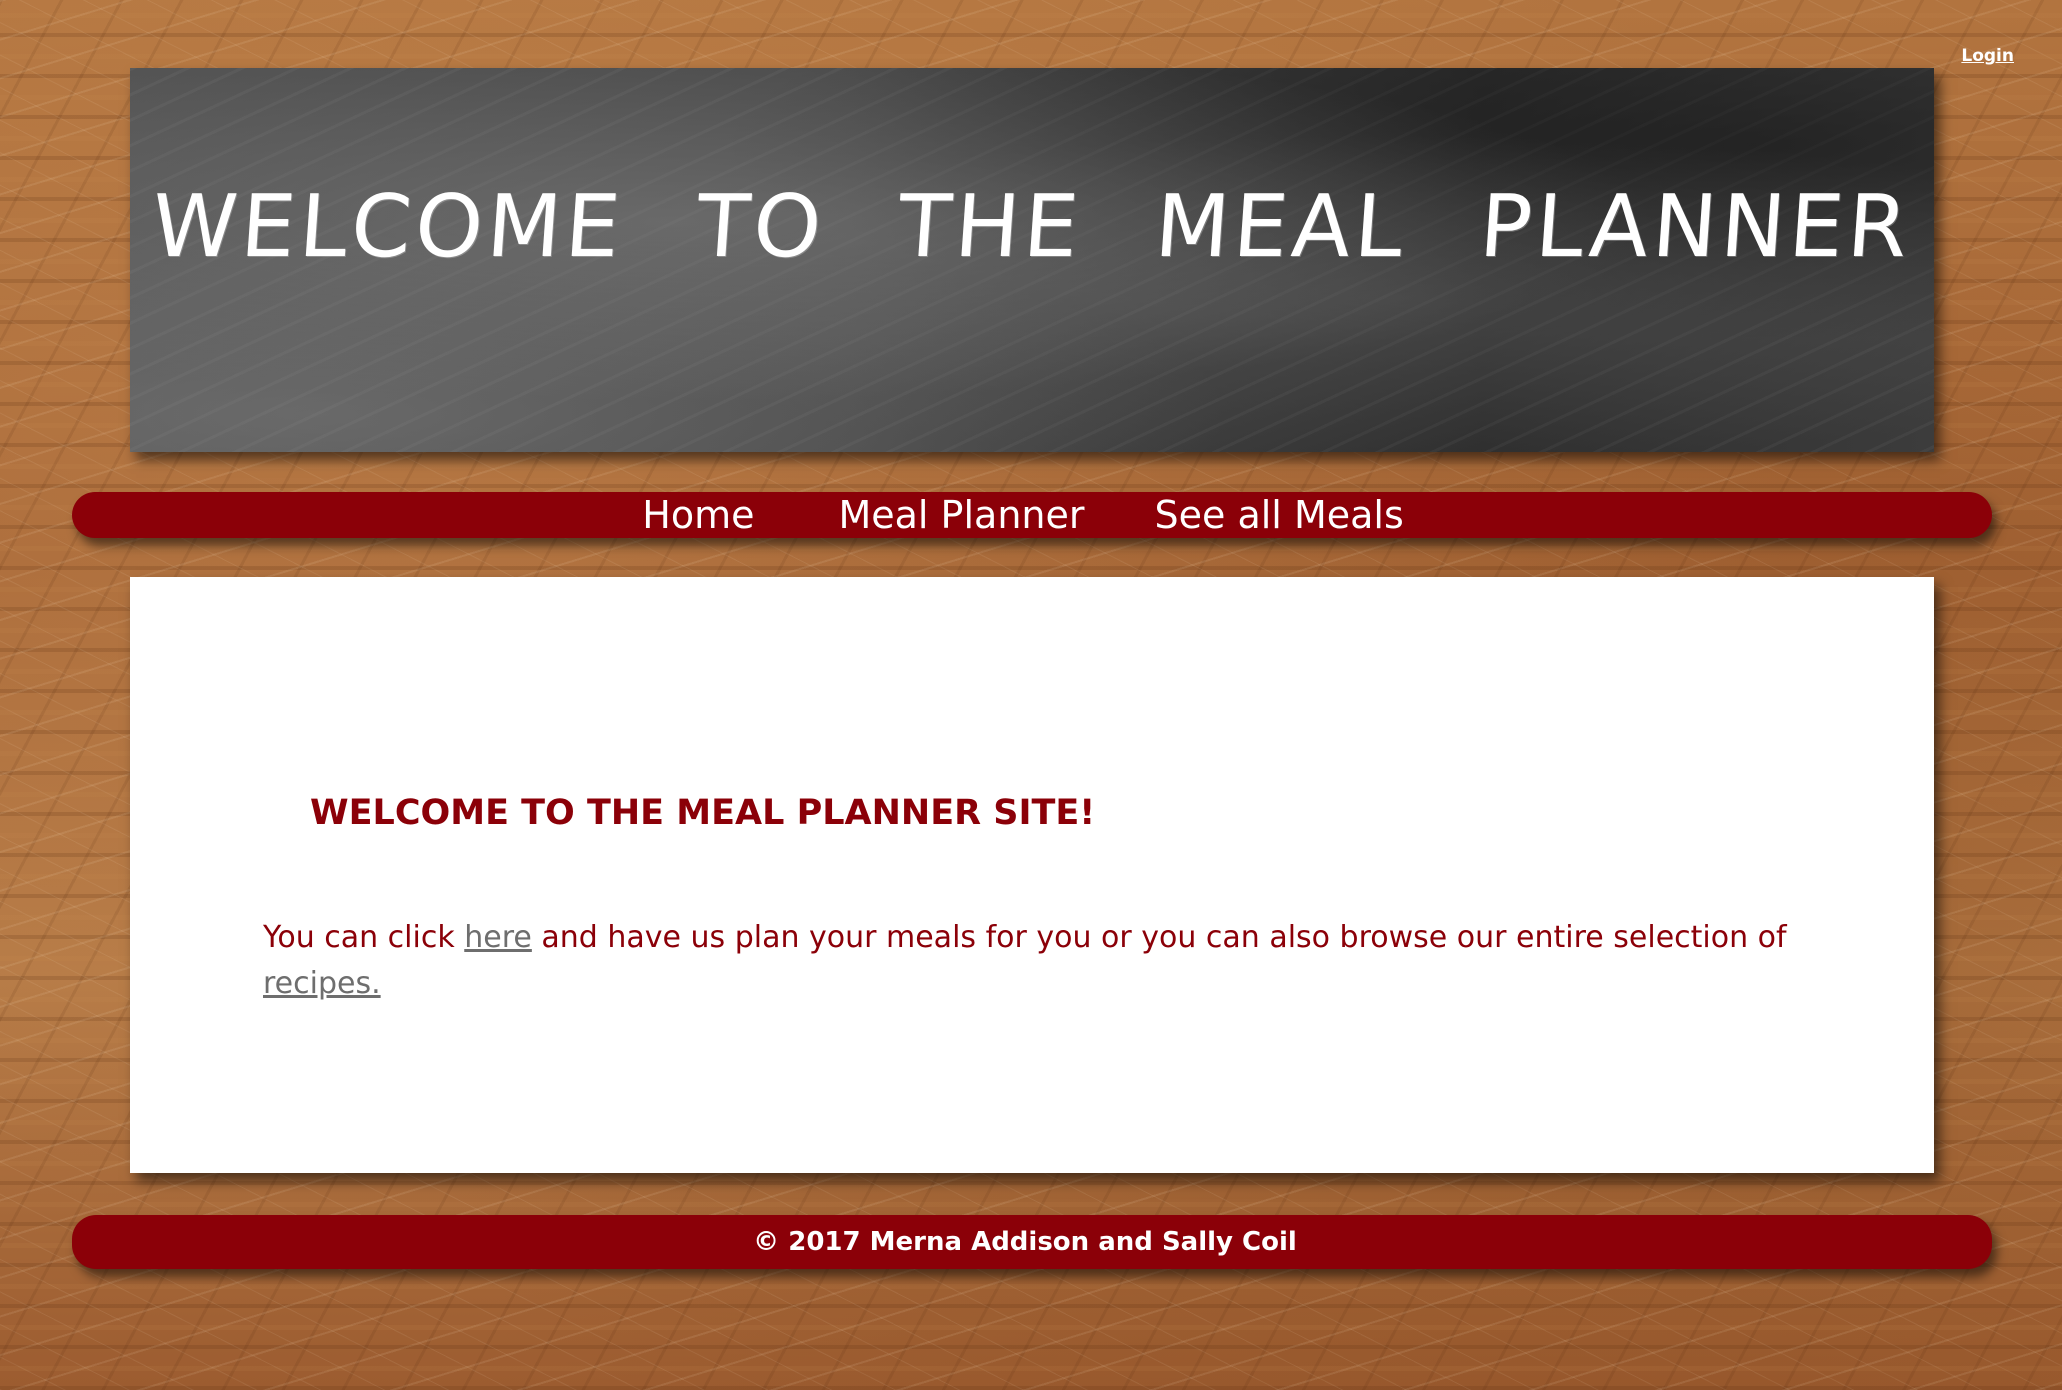  Describe the element at coordinates (1032, 227) in the screenshot. I see `banner-title: WELCOME TO THE MEAL PLANNER` at that location.